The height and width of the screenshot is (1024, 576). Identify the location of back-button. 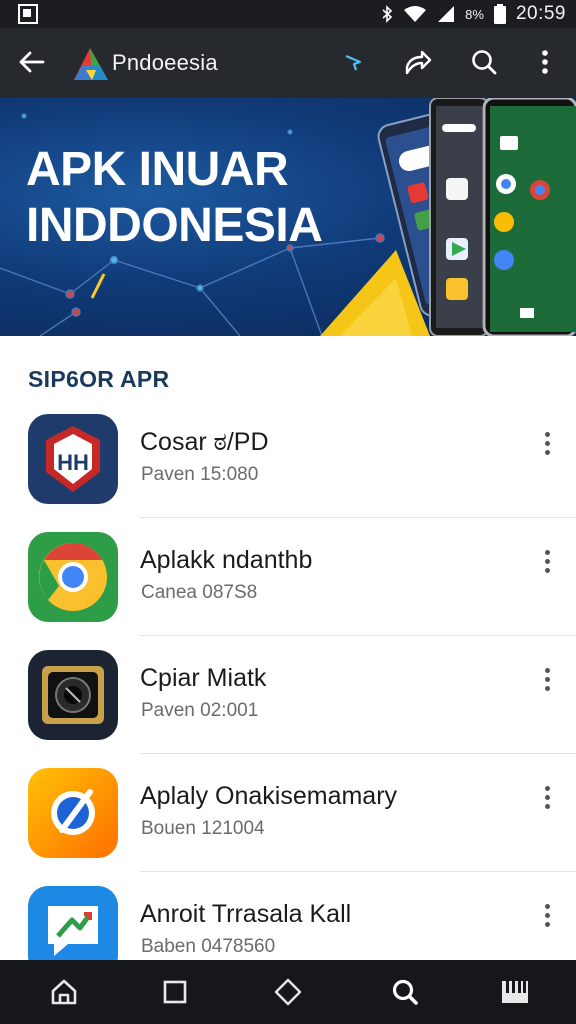
(32, 62).